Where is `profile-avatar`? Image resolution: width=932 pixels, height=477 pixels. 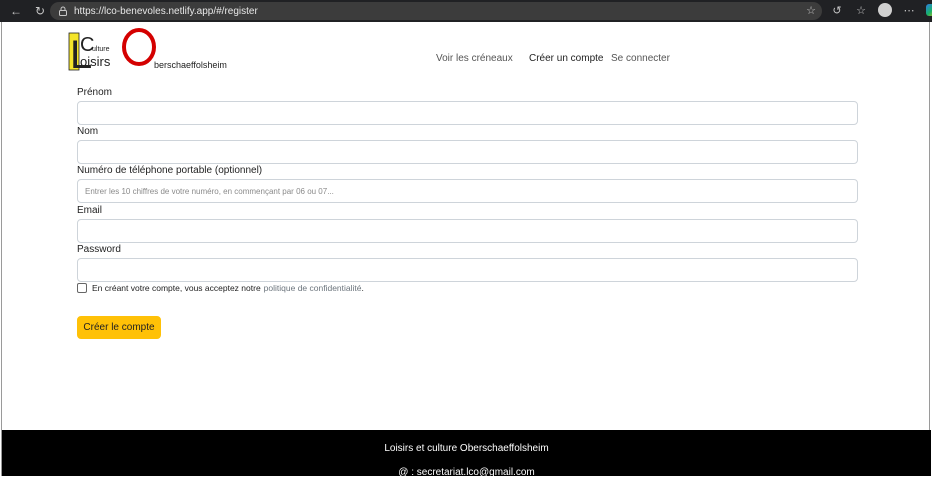
profile-avatar is located at coordinates (885, 10).